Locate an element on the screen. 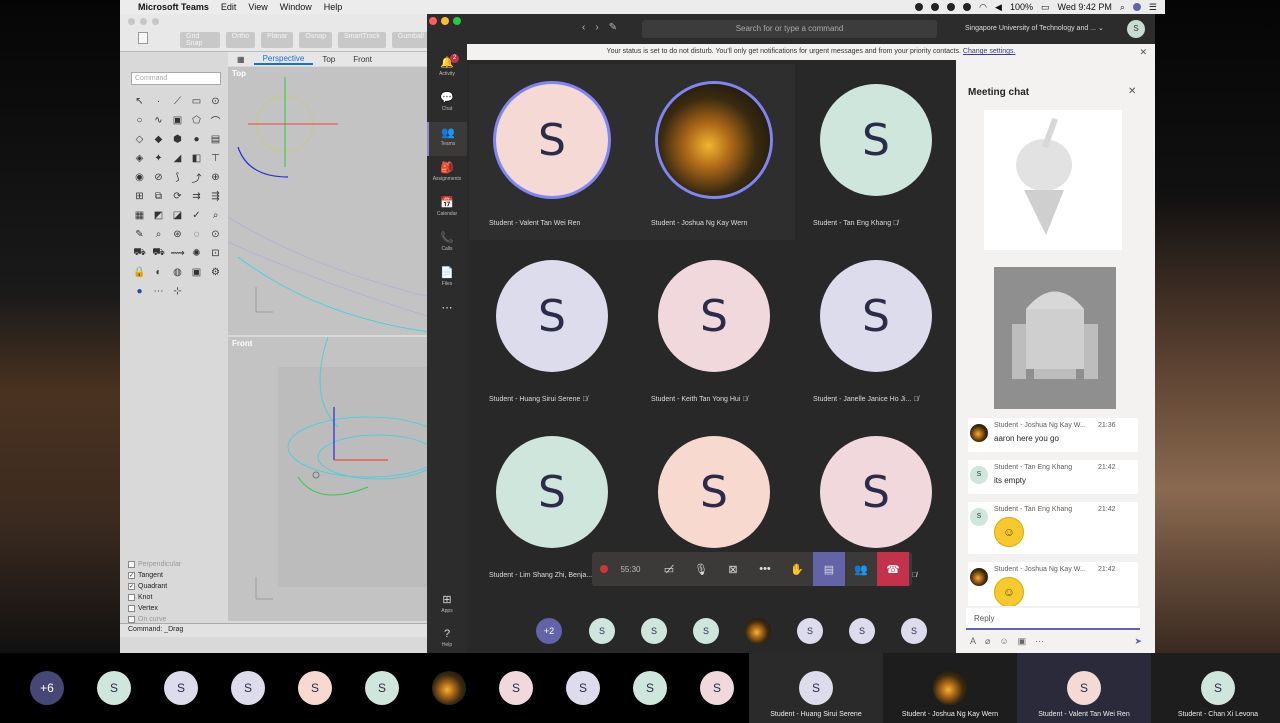  split-tool-icon: ⊘ is located at coordinates (158, 177).